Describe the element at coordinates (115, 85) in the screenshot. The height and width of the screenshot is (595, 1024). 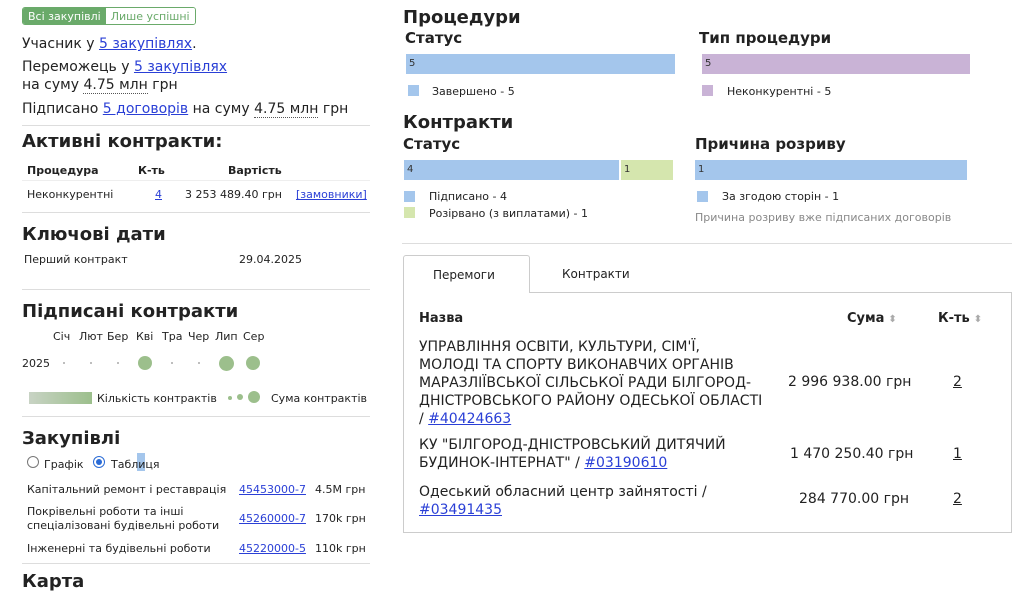
I see `winner-amount: 4.75 млн` at that location.